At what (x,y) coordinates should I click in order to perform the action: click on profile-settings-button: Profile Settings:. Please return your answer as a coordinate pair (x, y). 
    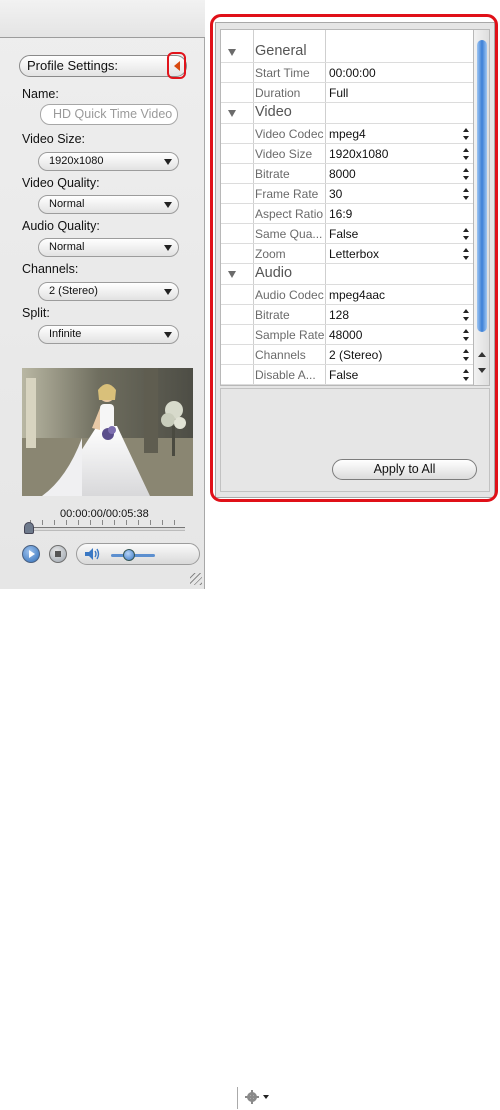
    Looking at the image, I should click on (103, 66).